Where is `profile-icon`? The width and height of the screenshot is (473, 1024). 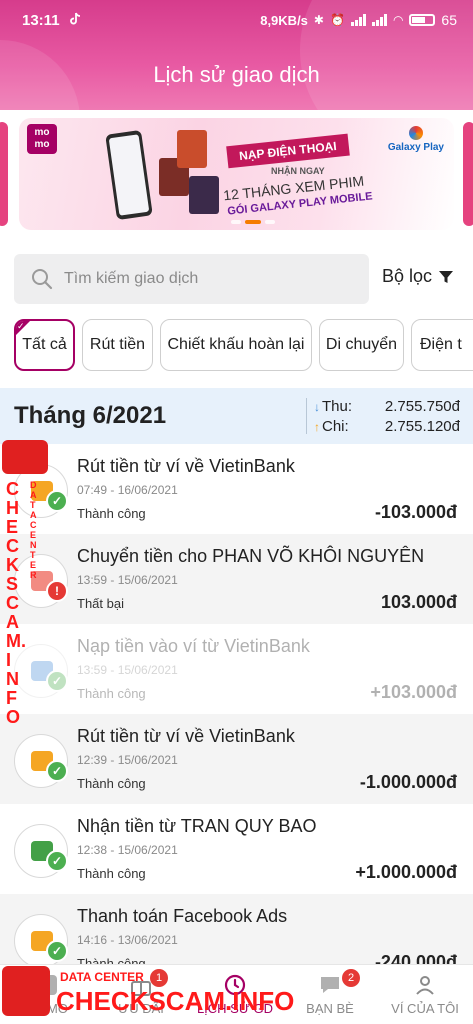 profile-icon is located at coordinates (425, 985).